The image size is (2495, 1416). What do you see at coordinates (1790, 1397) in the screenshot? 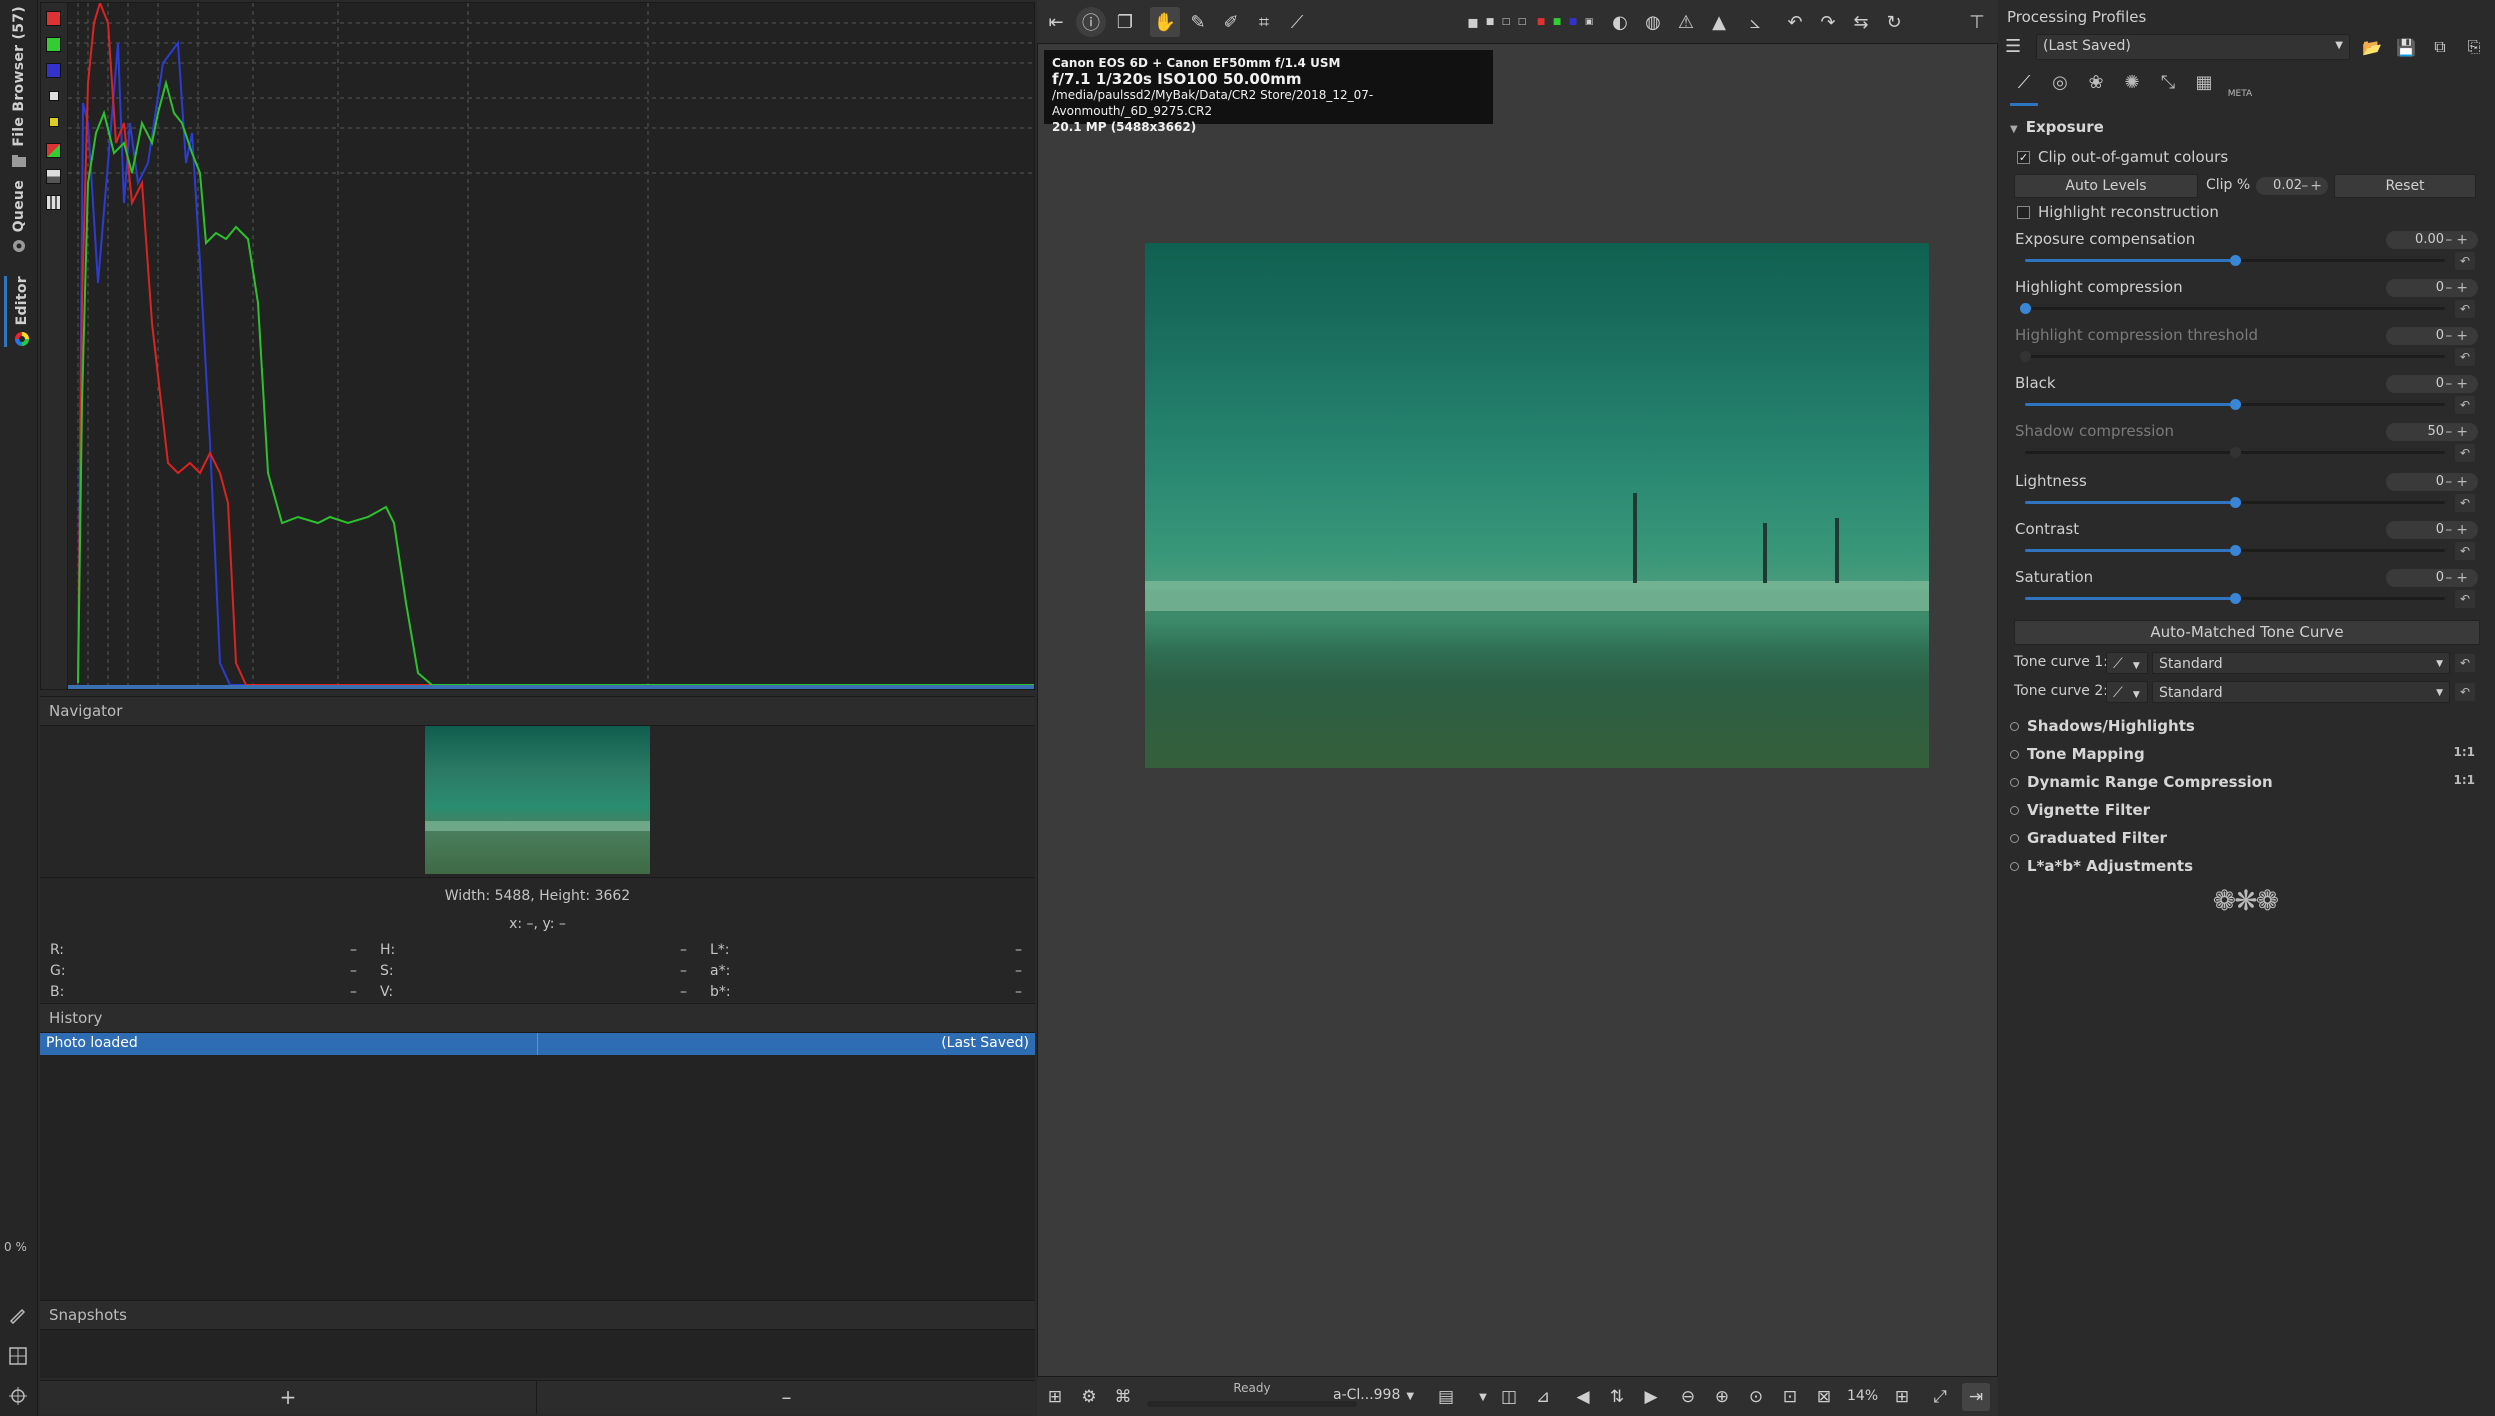
I see `zoom-fit-icon: ⊡` at bounding box center [1790, 1397].